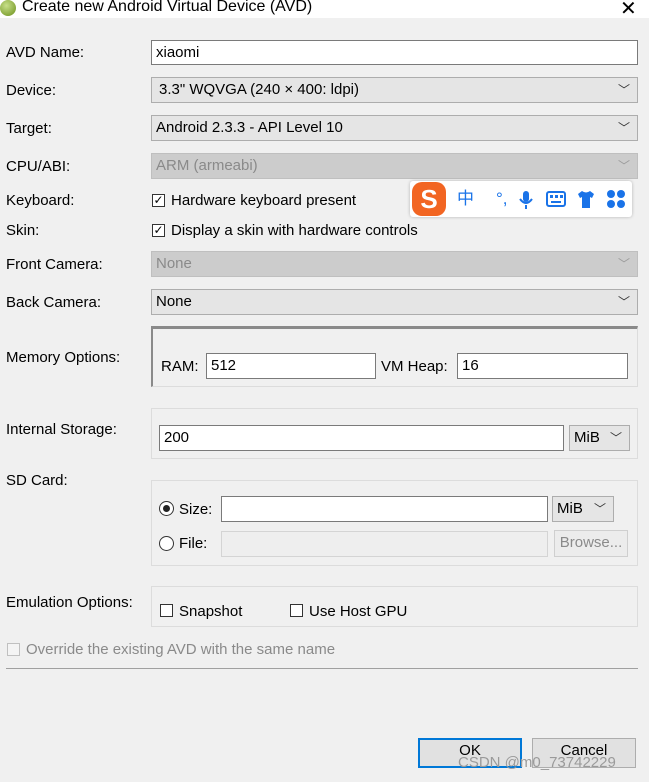 The width and height of the screenshot is (649, 782). I want to click on avd-name-label: AVD Name:, so click(45, 52).